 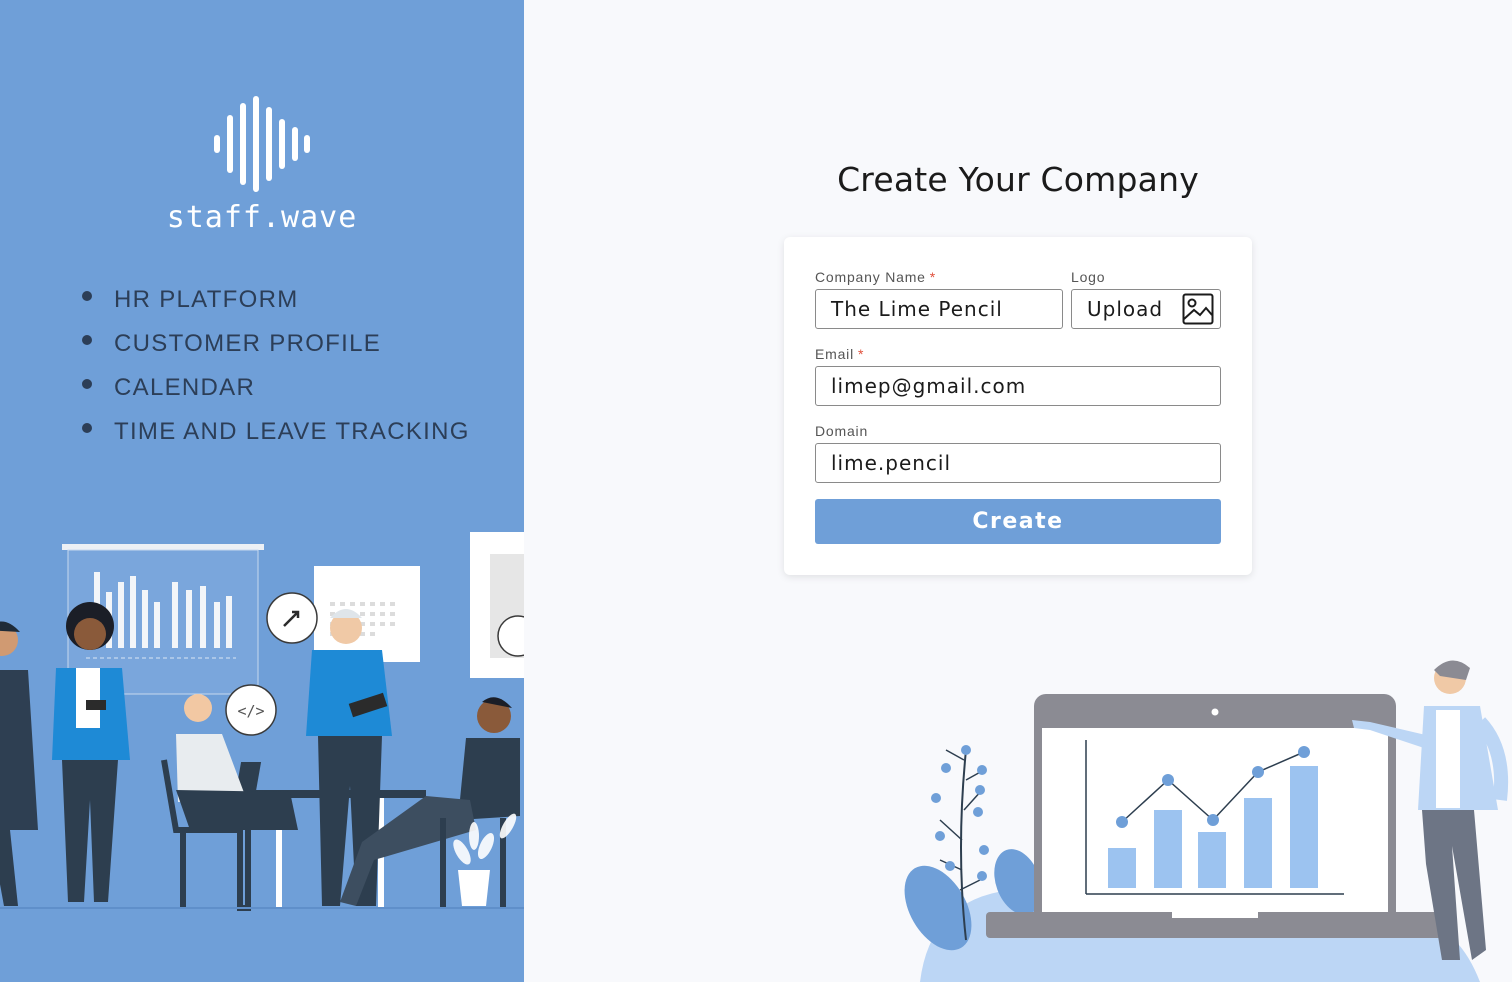 What do you see at coordinates (262, 217) in the screenshot?
I see `brand-name: staff.wave` at bounding box center [262, 217].